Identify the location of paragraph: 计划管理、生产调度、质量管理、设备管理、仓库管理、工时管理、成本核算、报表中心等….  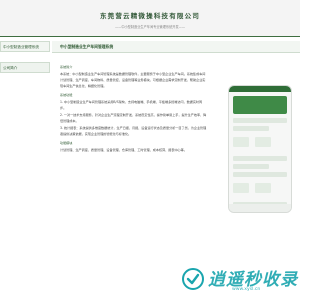
(123, 150).